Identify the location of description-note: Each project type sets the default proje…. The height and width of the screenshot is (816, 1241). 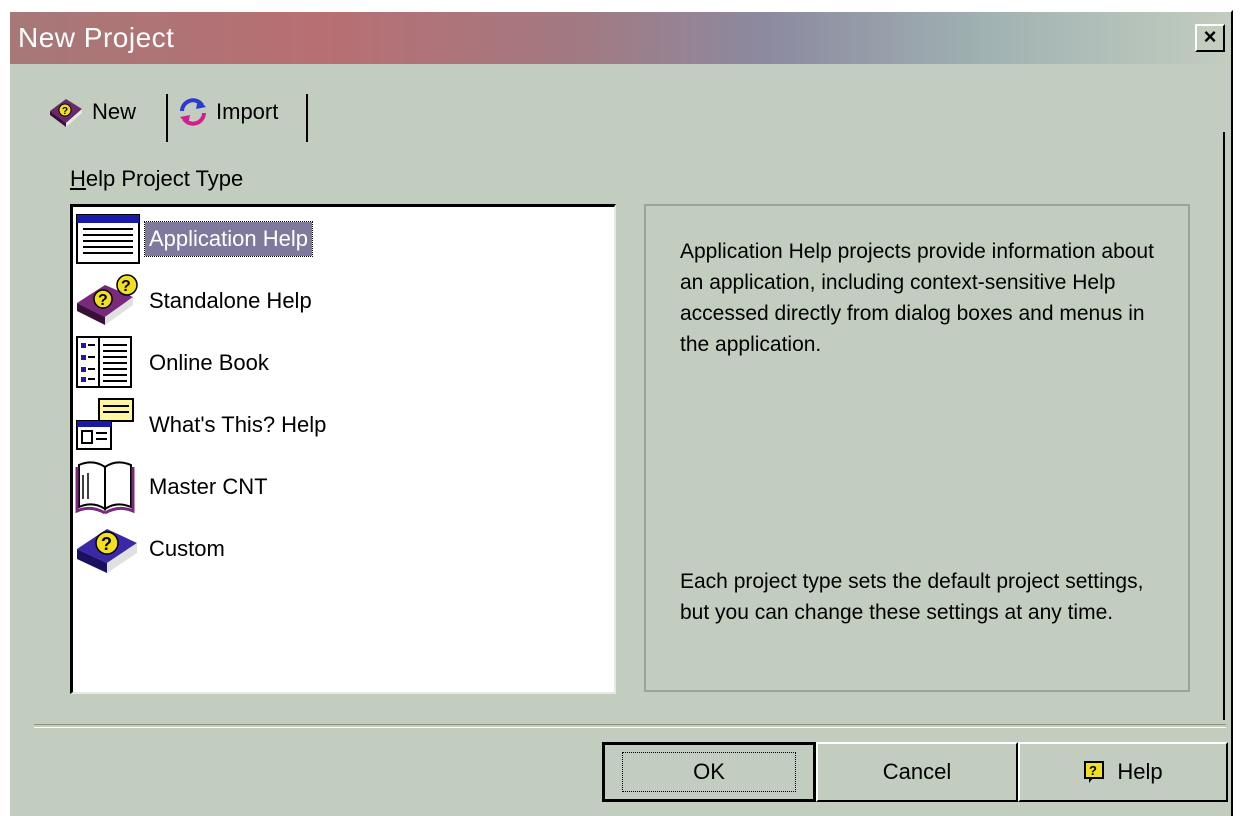
(912, 597).